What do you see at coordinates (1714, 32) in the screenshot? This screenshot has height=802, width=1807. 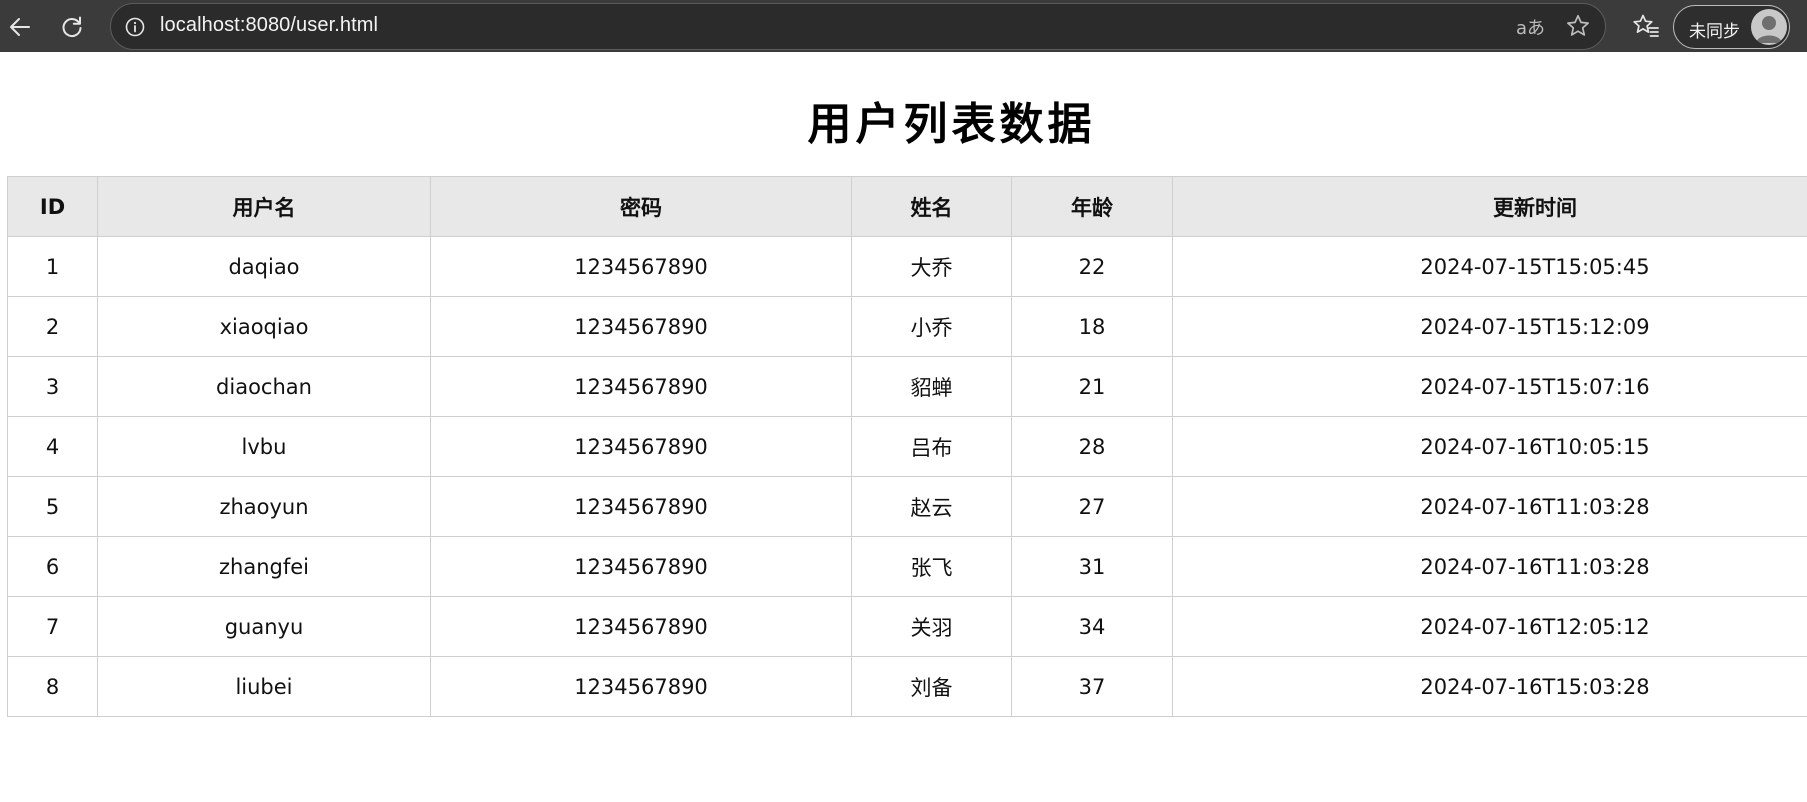 I see `profile-sync-label: 未同步` at bounding box center [1714, 32].